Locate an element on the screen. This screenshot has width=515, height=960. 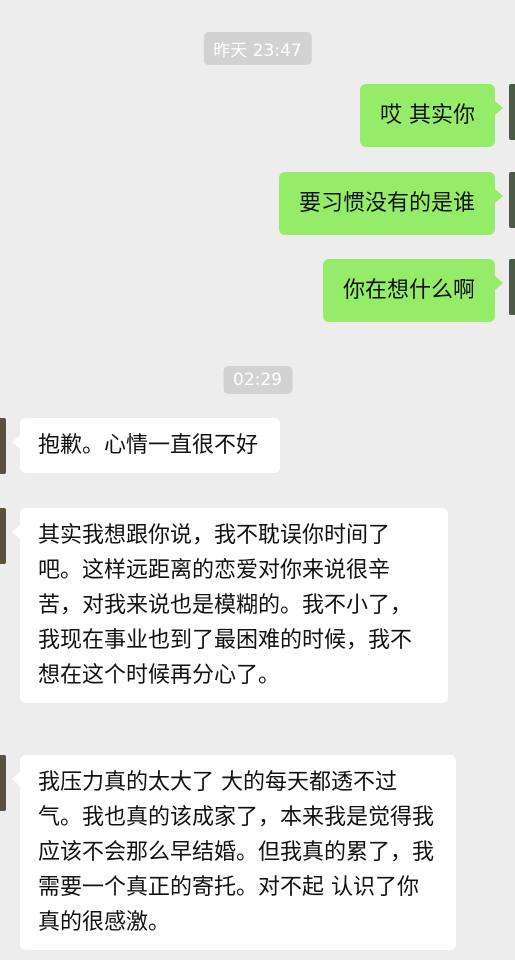
message-bubble: 你在想什么啊 is located at coordinates (413, 290).